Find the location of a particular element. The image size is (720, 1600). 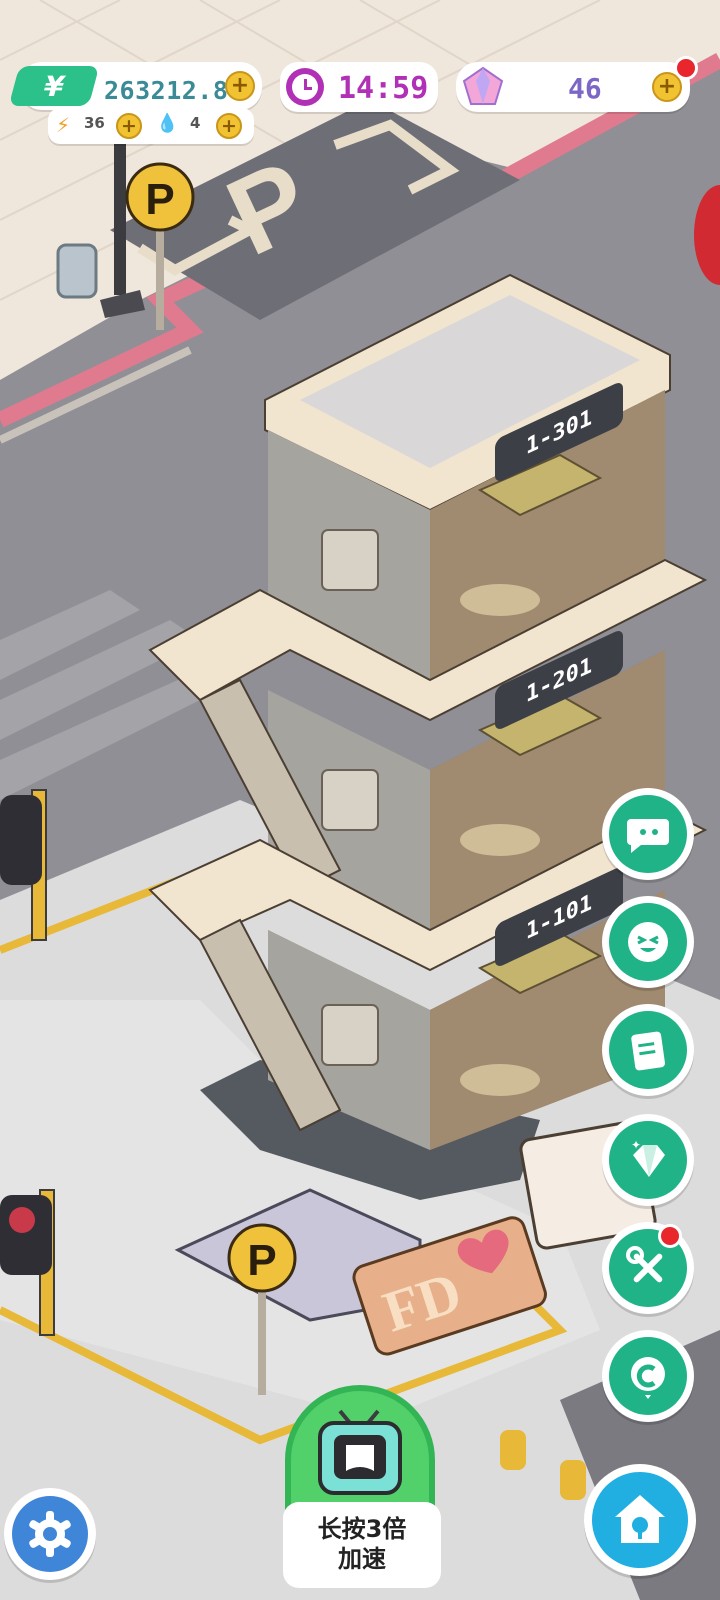

timer-display: 14:59 is located at coordinates (359, 87).